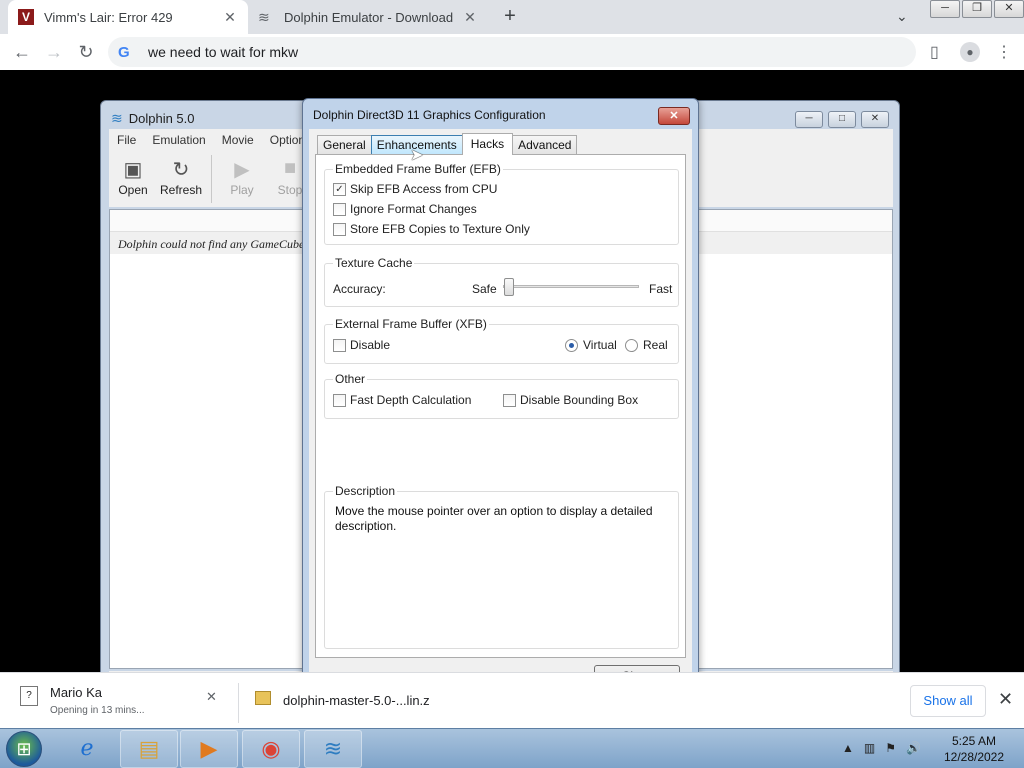  Describe the element at coordinates (26, 17) in the screenshot. I see `vimm-icon: V` at that location.